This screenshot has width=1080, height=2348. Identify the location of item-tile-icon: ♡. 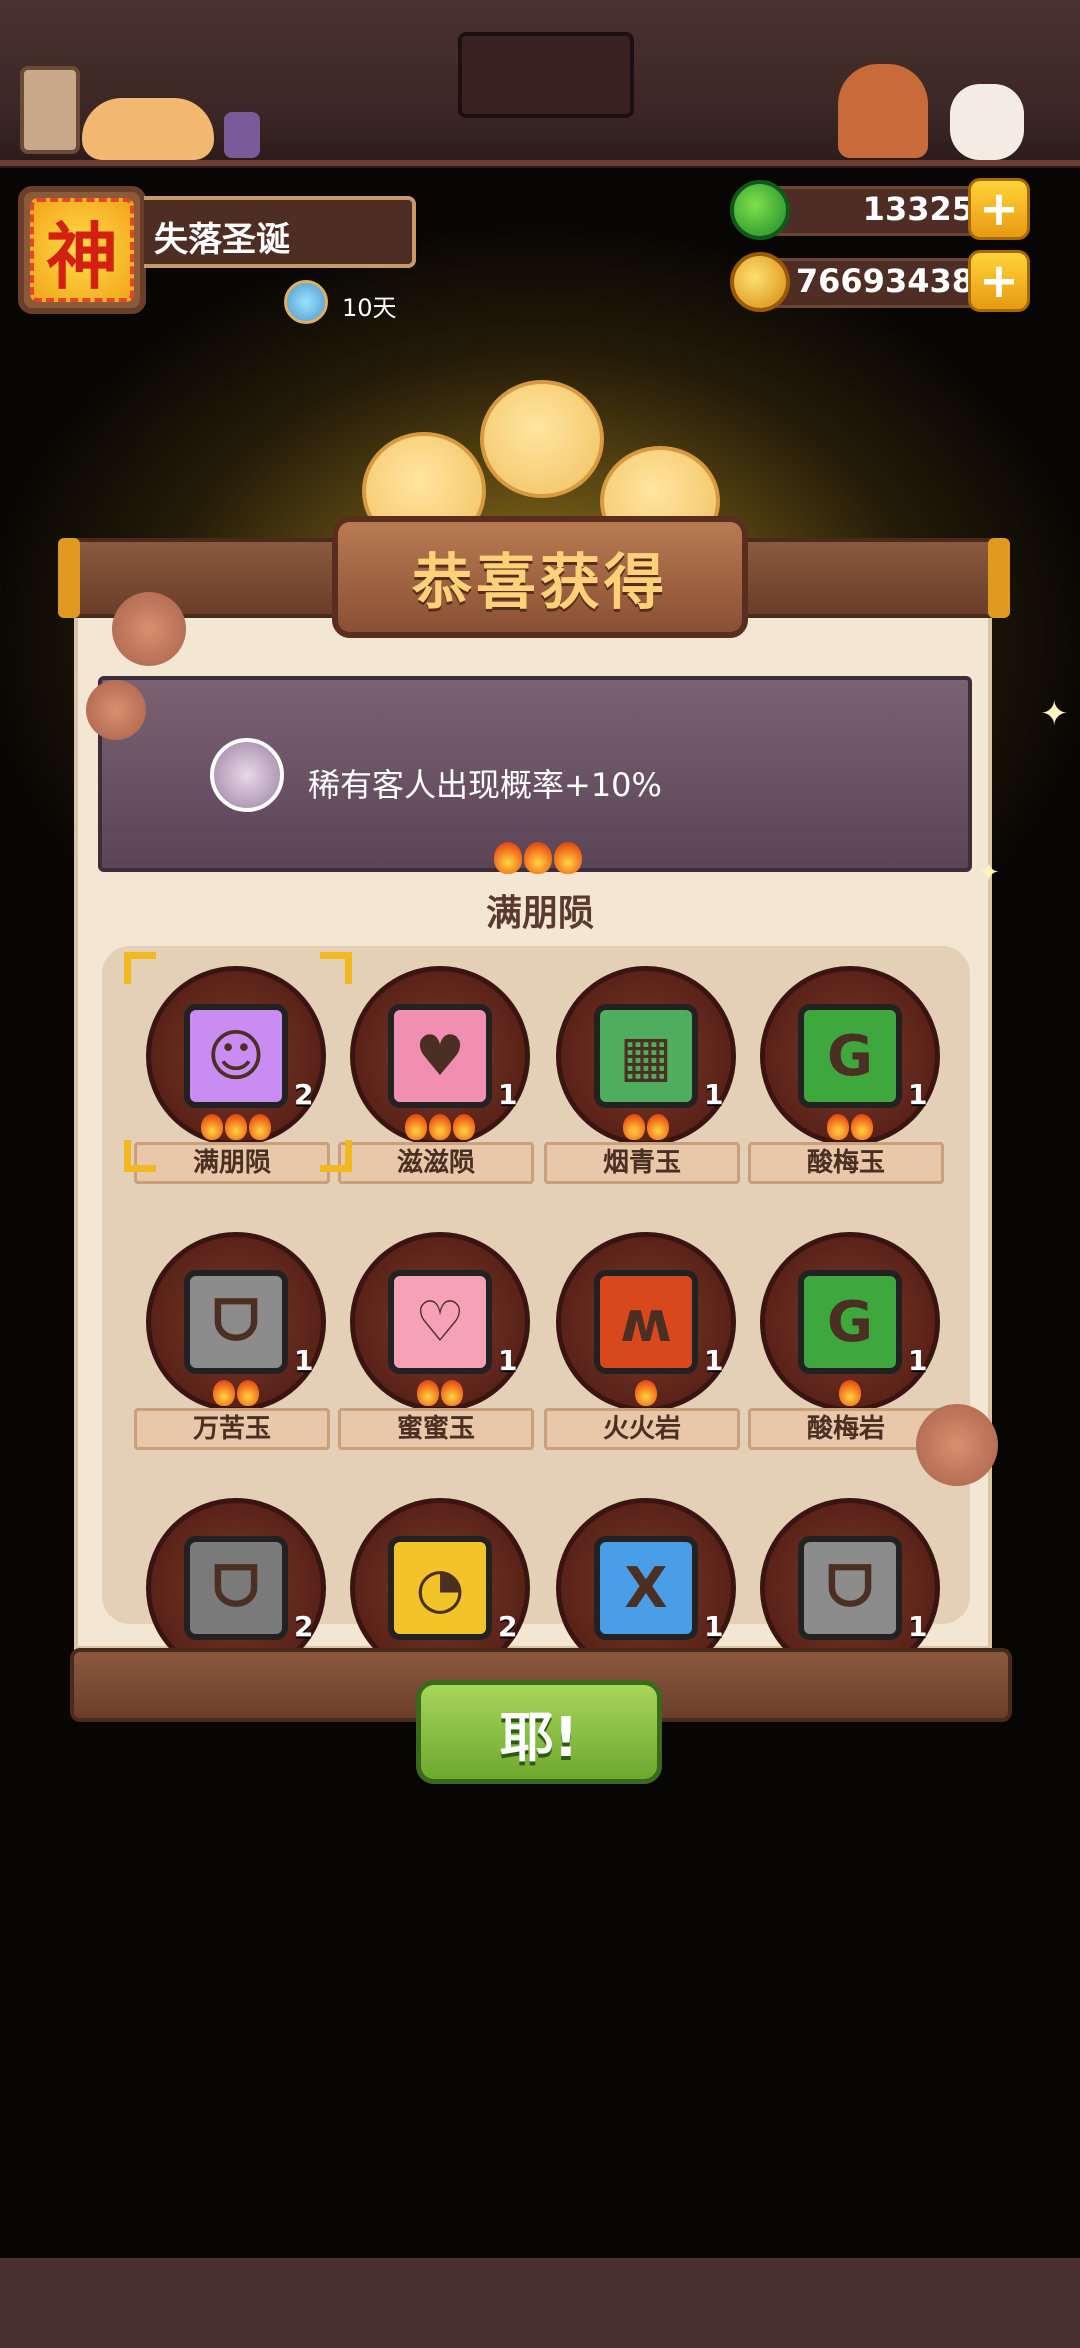
(440, 1322).